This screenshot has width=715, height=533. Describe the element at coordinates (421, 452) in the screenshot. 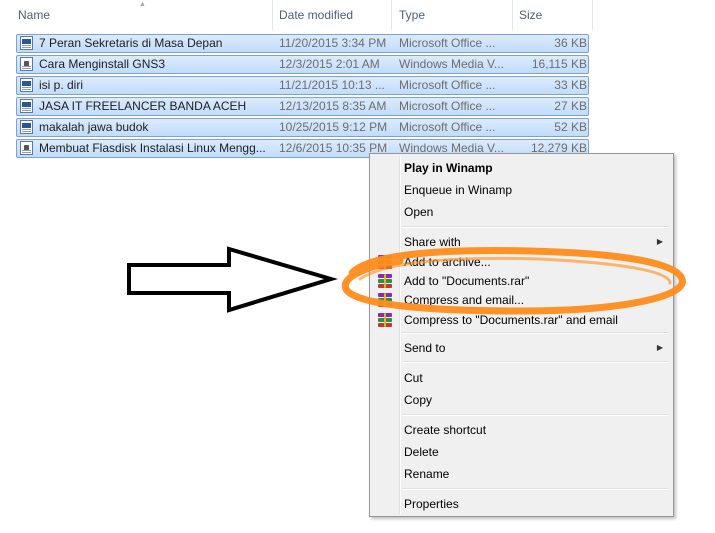

I see `menu-item-label: Delete` at that location.